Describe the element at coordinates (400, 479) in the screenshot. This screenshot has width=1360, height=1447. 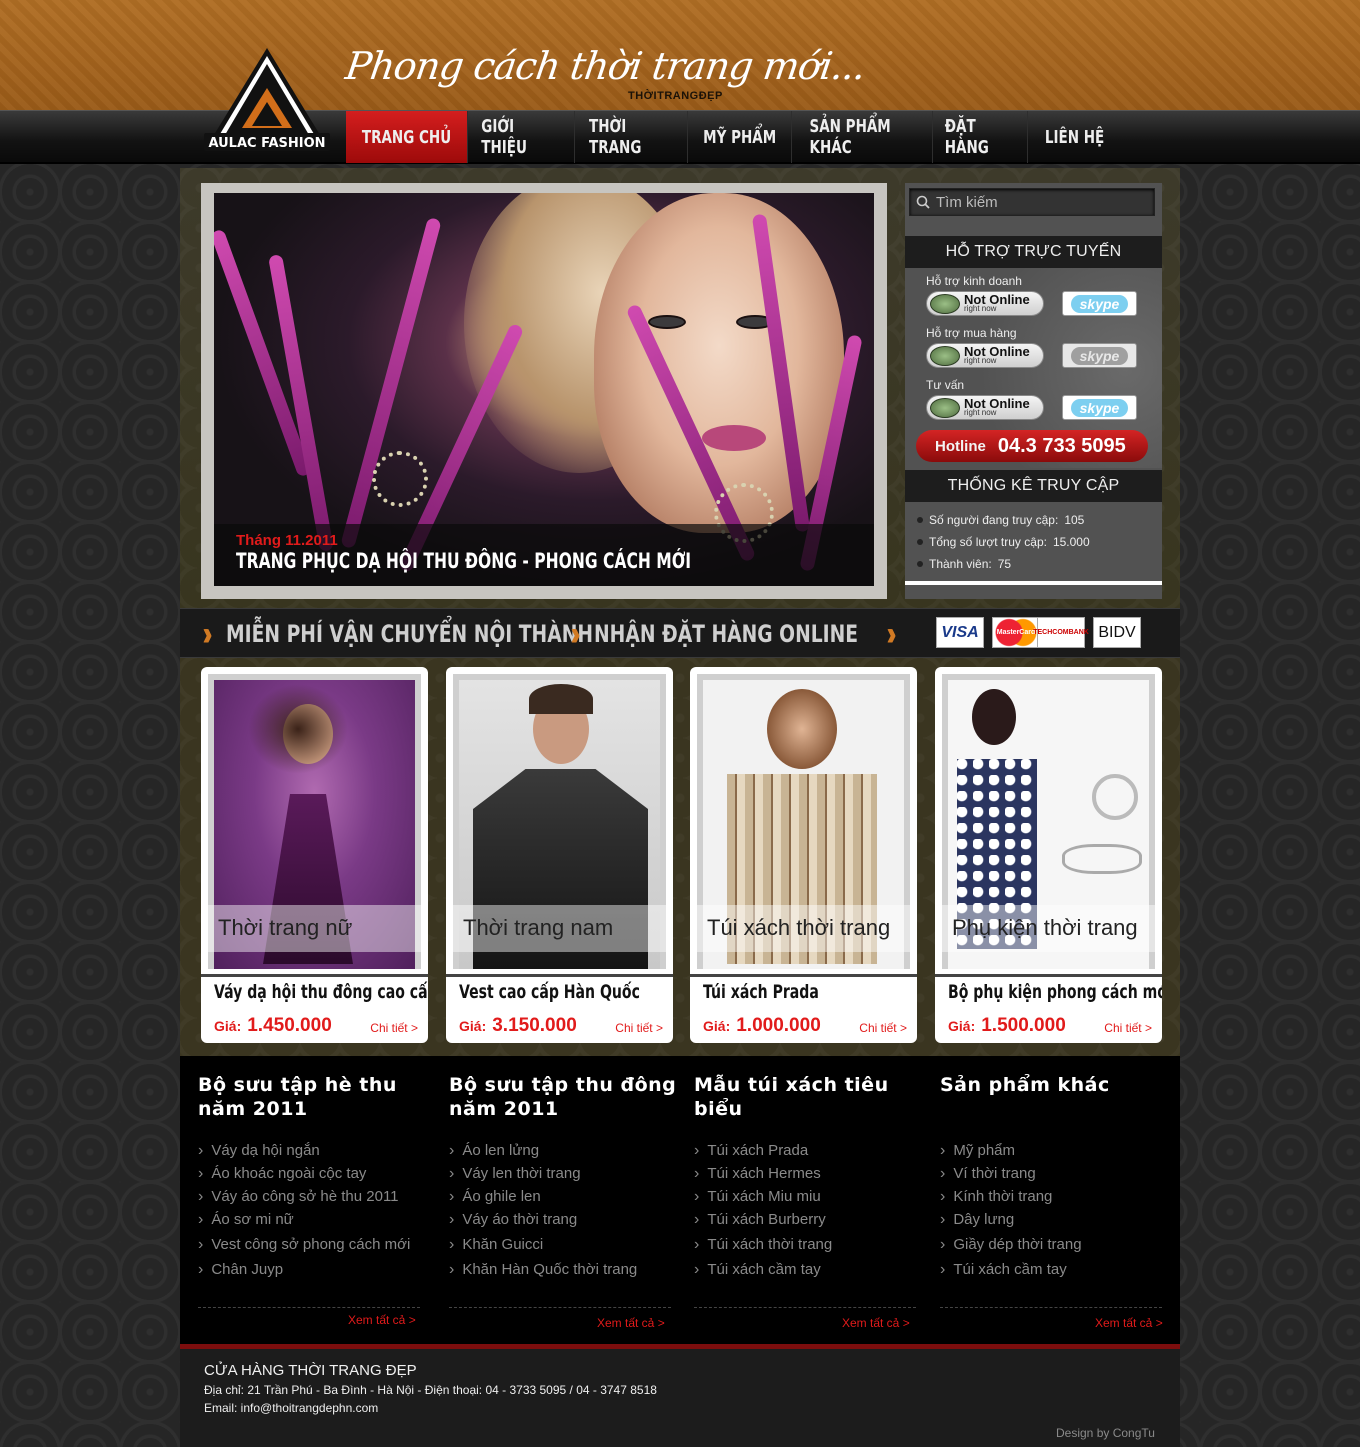
I see `ornament-ball` at that location.